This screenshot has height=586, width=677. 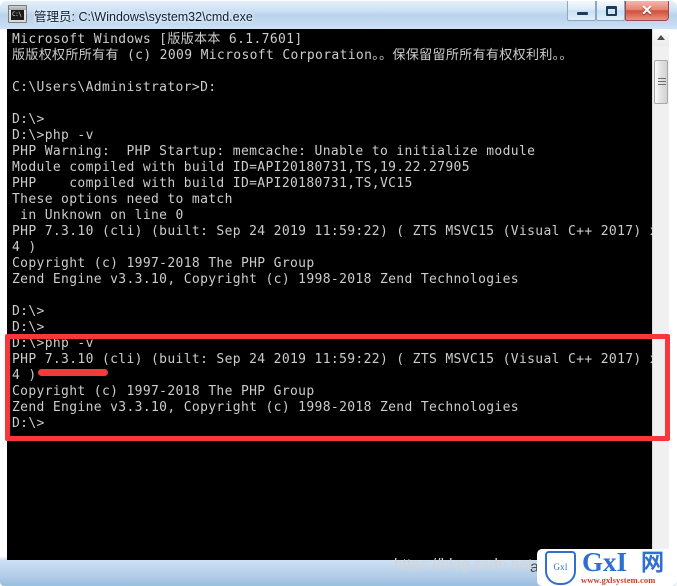 I want to click on gxl-shield-icon: Gxl, so click(x=560, y=568).